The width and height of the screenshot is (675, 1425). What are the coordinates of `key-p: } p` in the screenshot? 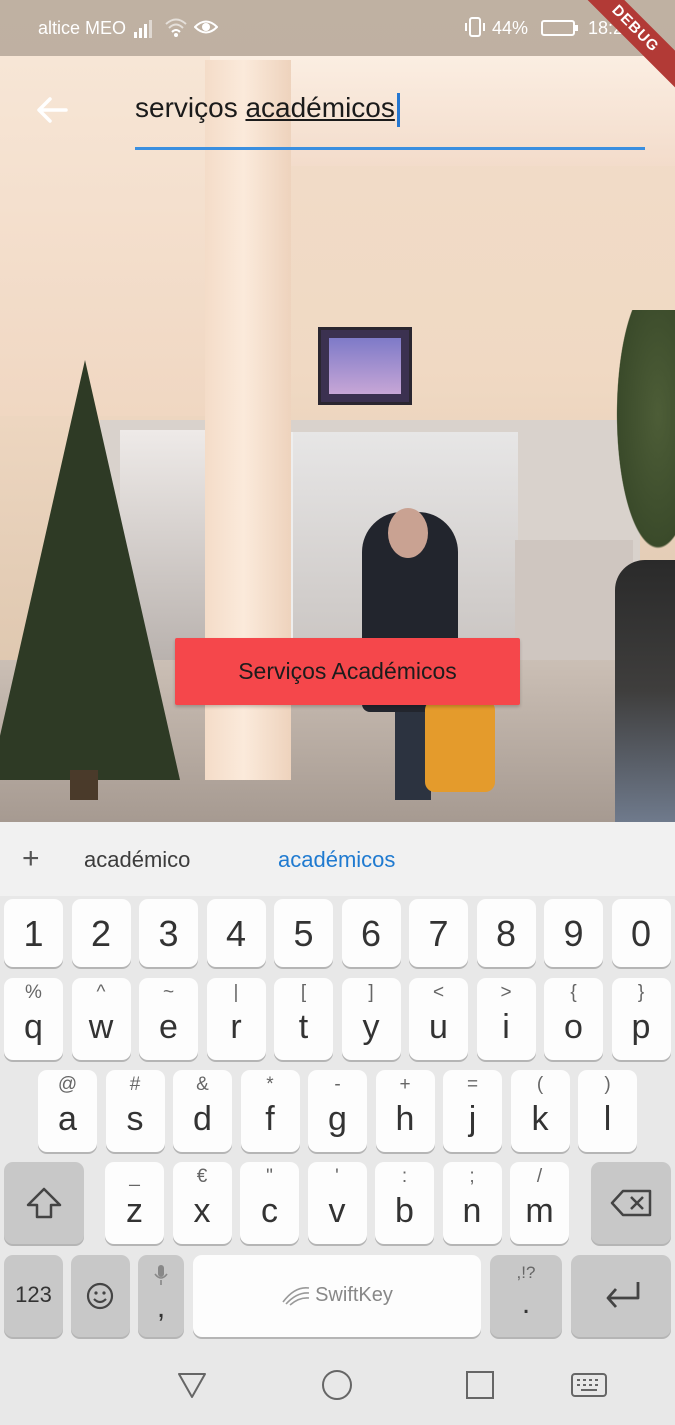 It's located at (641, 1019).